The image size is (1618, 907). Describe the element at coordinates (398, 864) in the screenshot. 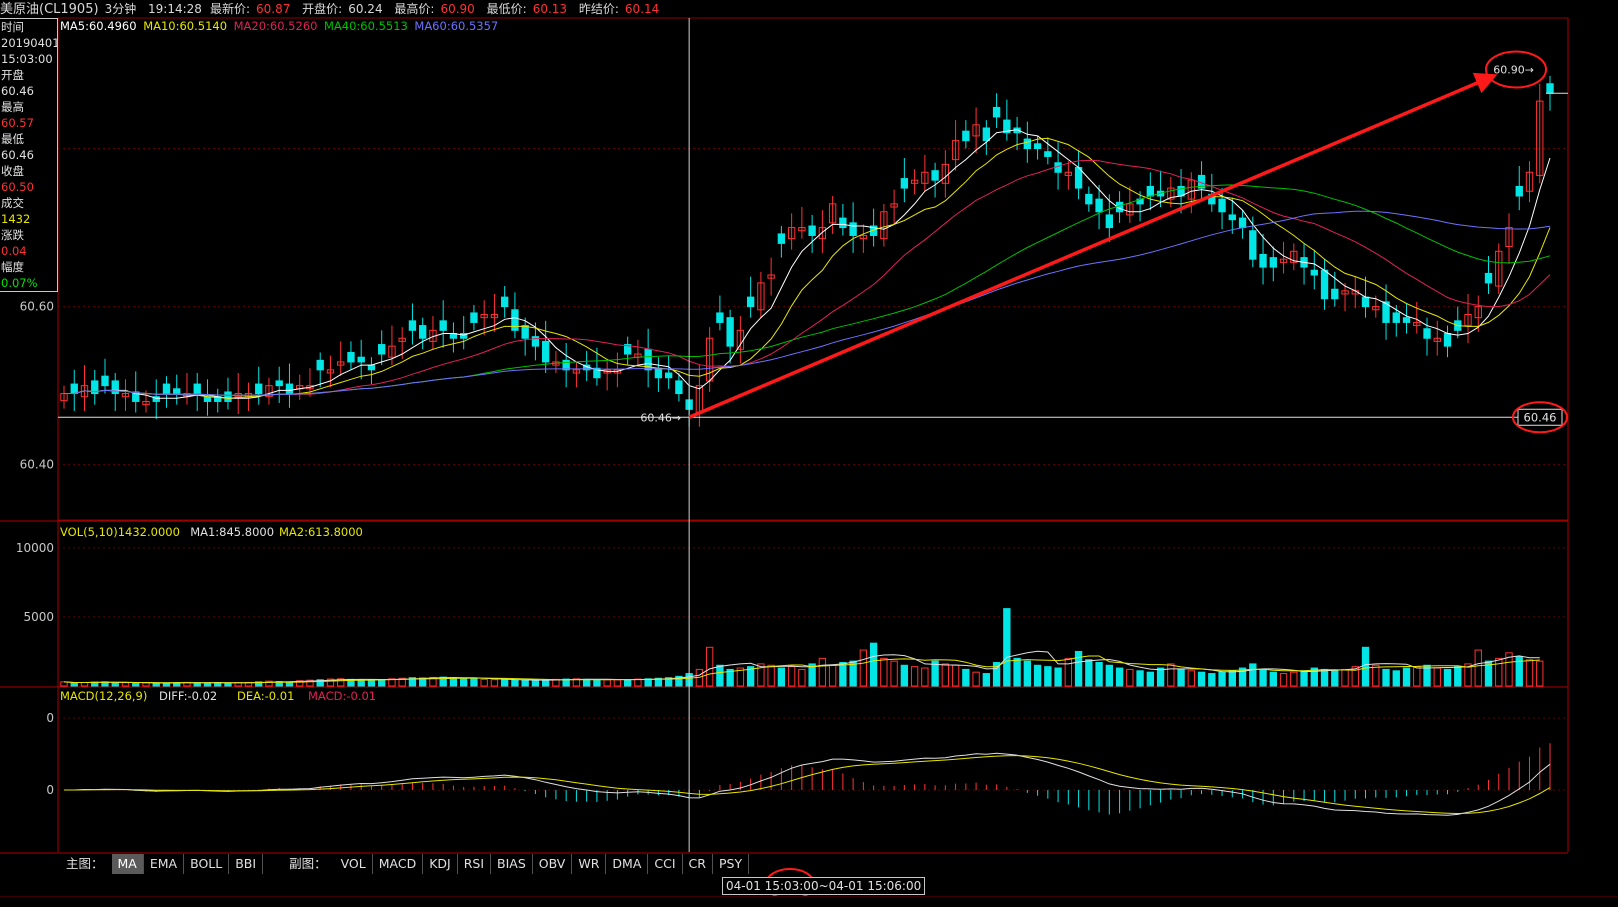

I see `tab-macd: MACD` at that location.